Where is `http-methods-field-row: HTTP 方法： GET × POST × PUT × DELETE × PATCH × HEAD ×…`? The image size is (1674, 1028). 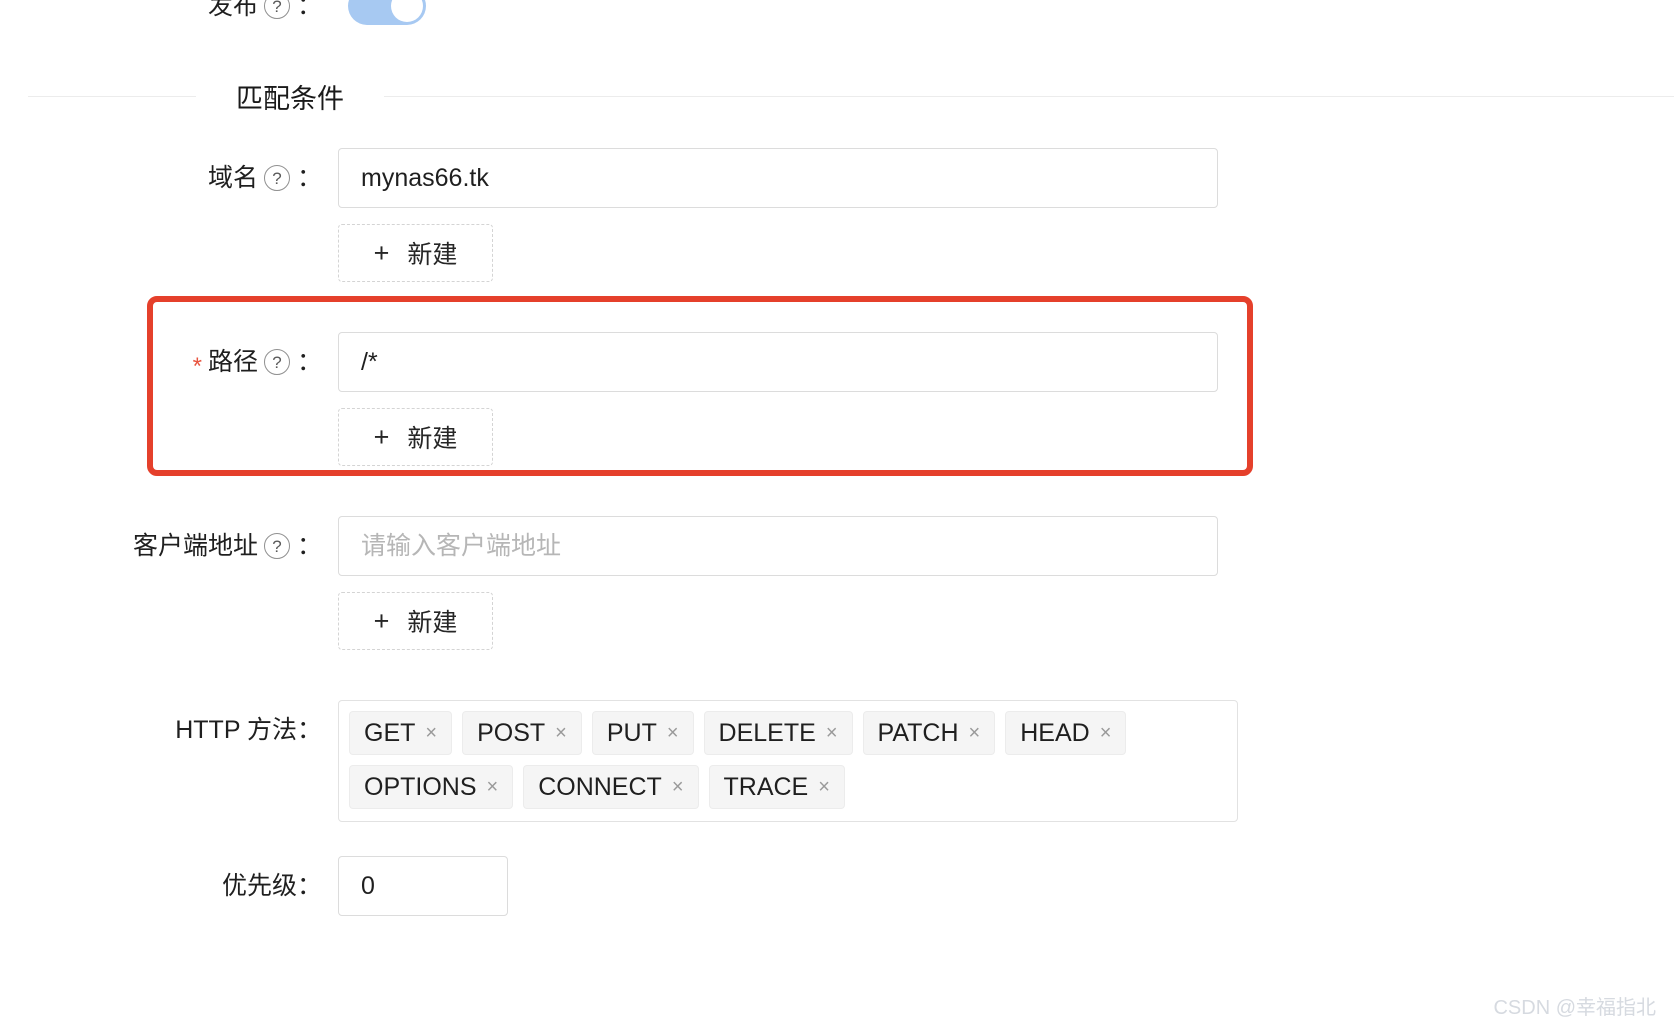
http-methods-field-row: HTTP 方法： GET × POST × PUT × DELETE × PATCH × HEAD ×… is located at coordinates (619, 761).